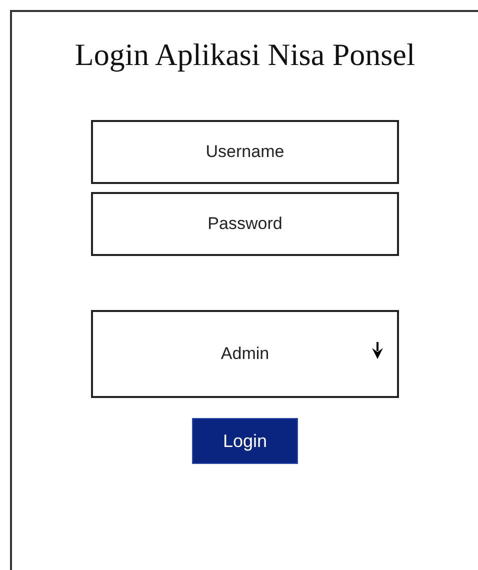  I want to click on dropdown-arrow-icon, so click(377, 351).